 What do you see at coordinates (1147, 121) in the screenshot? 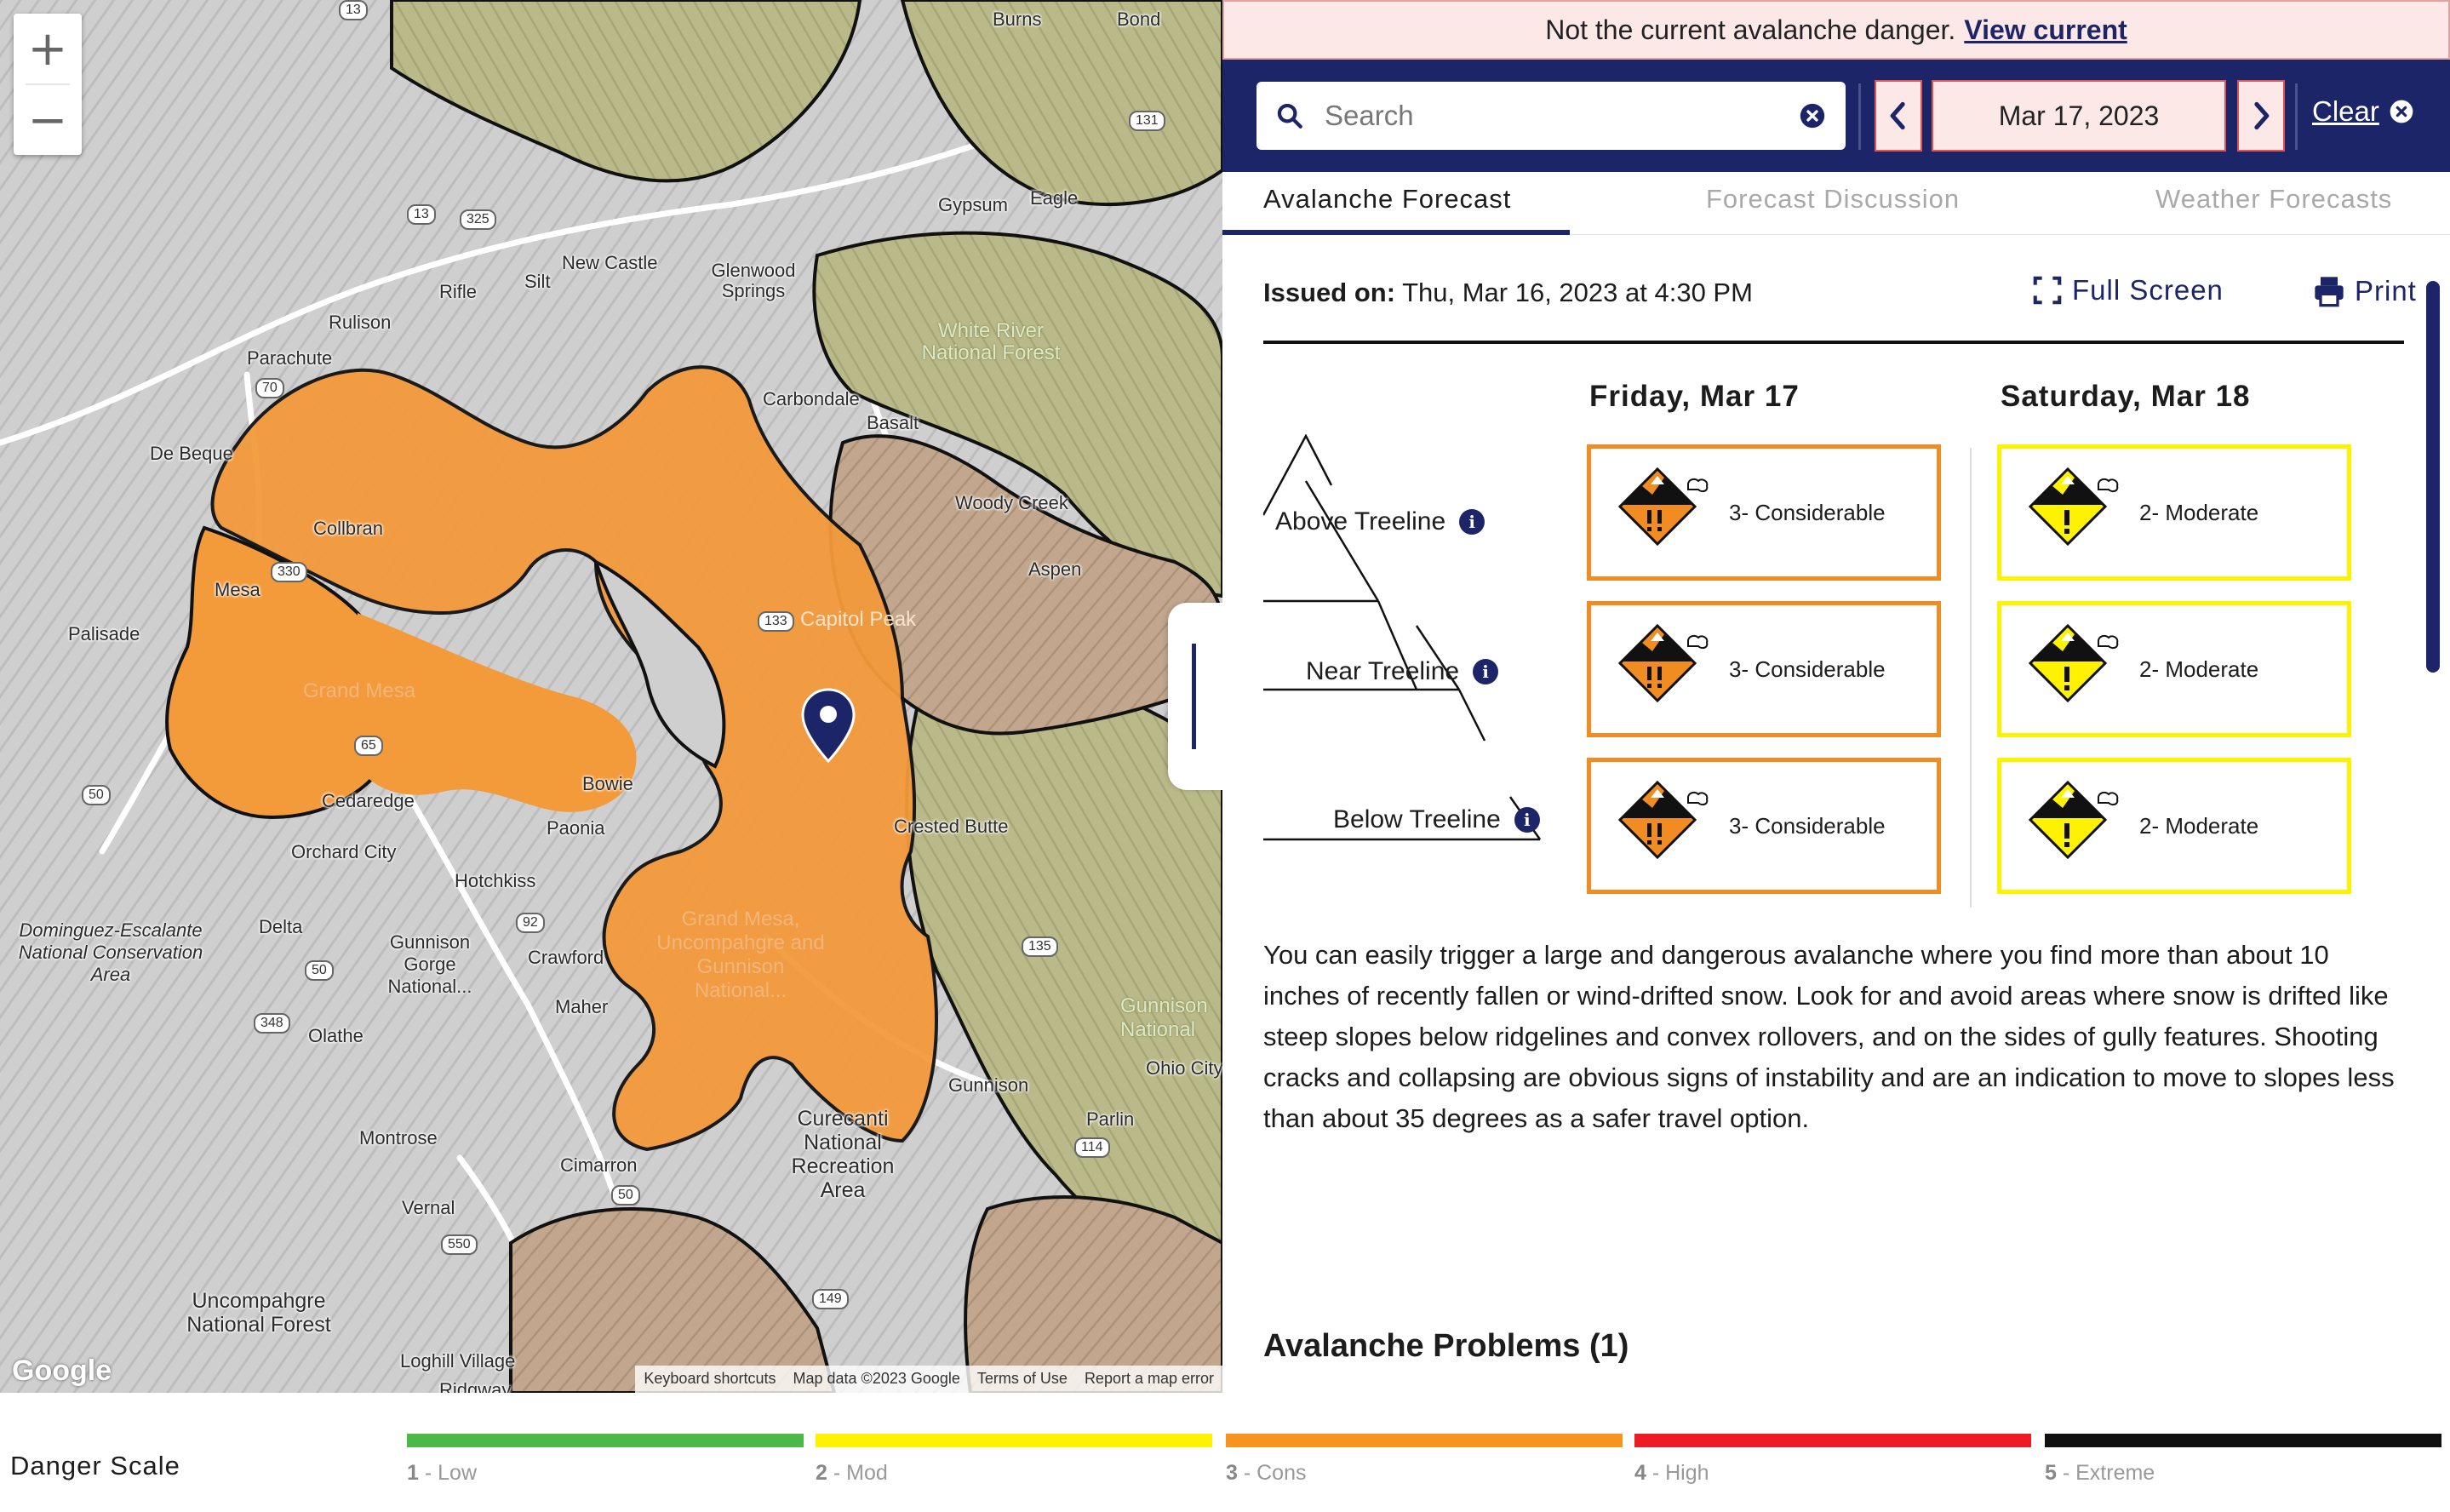
I see `highway-shield: 131` at bounding box center [1147, 121].